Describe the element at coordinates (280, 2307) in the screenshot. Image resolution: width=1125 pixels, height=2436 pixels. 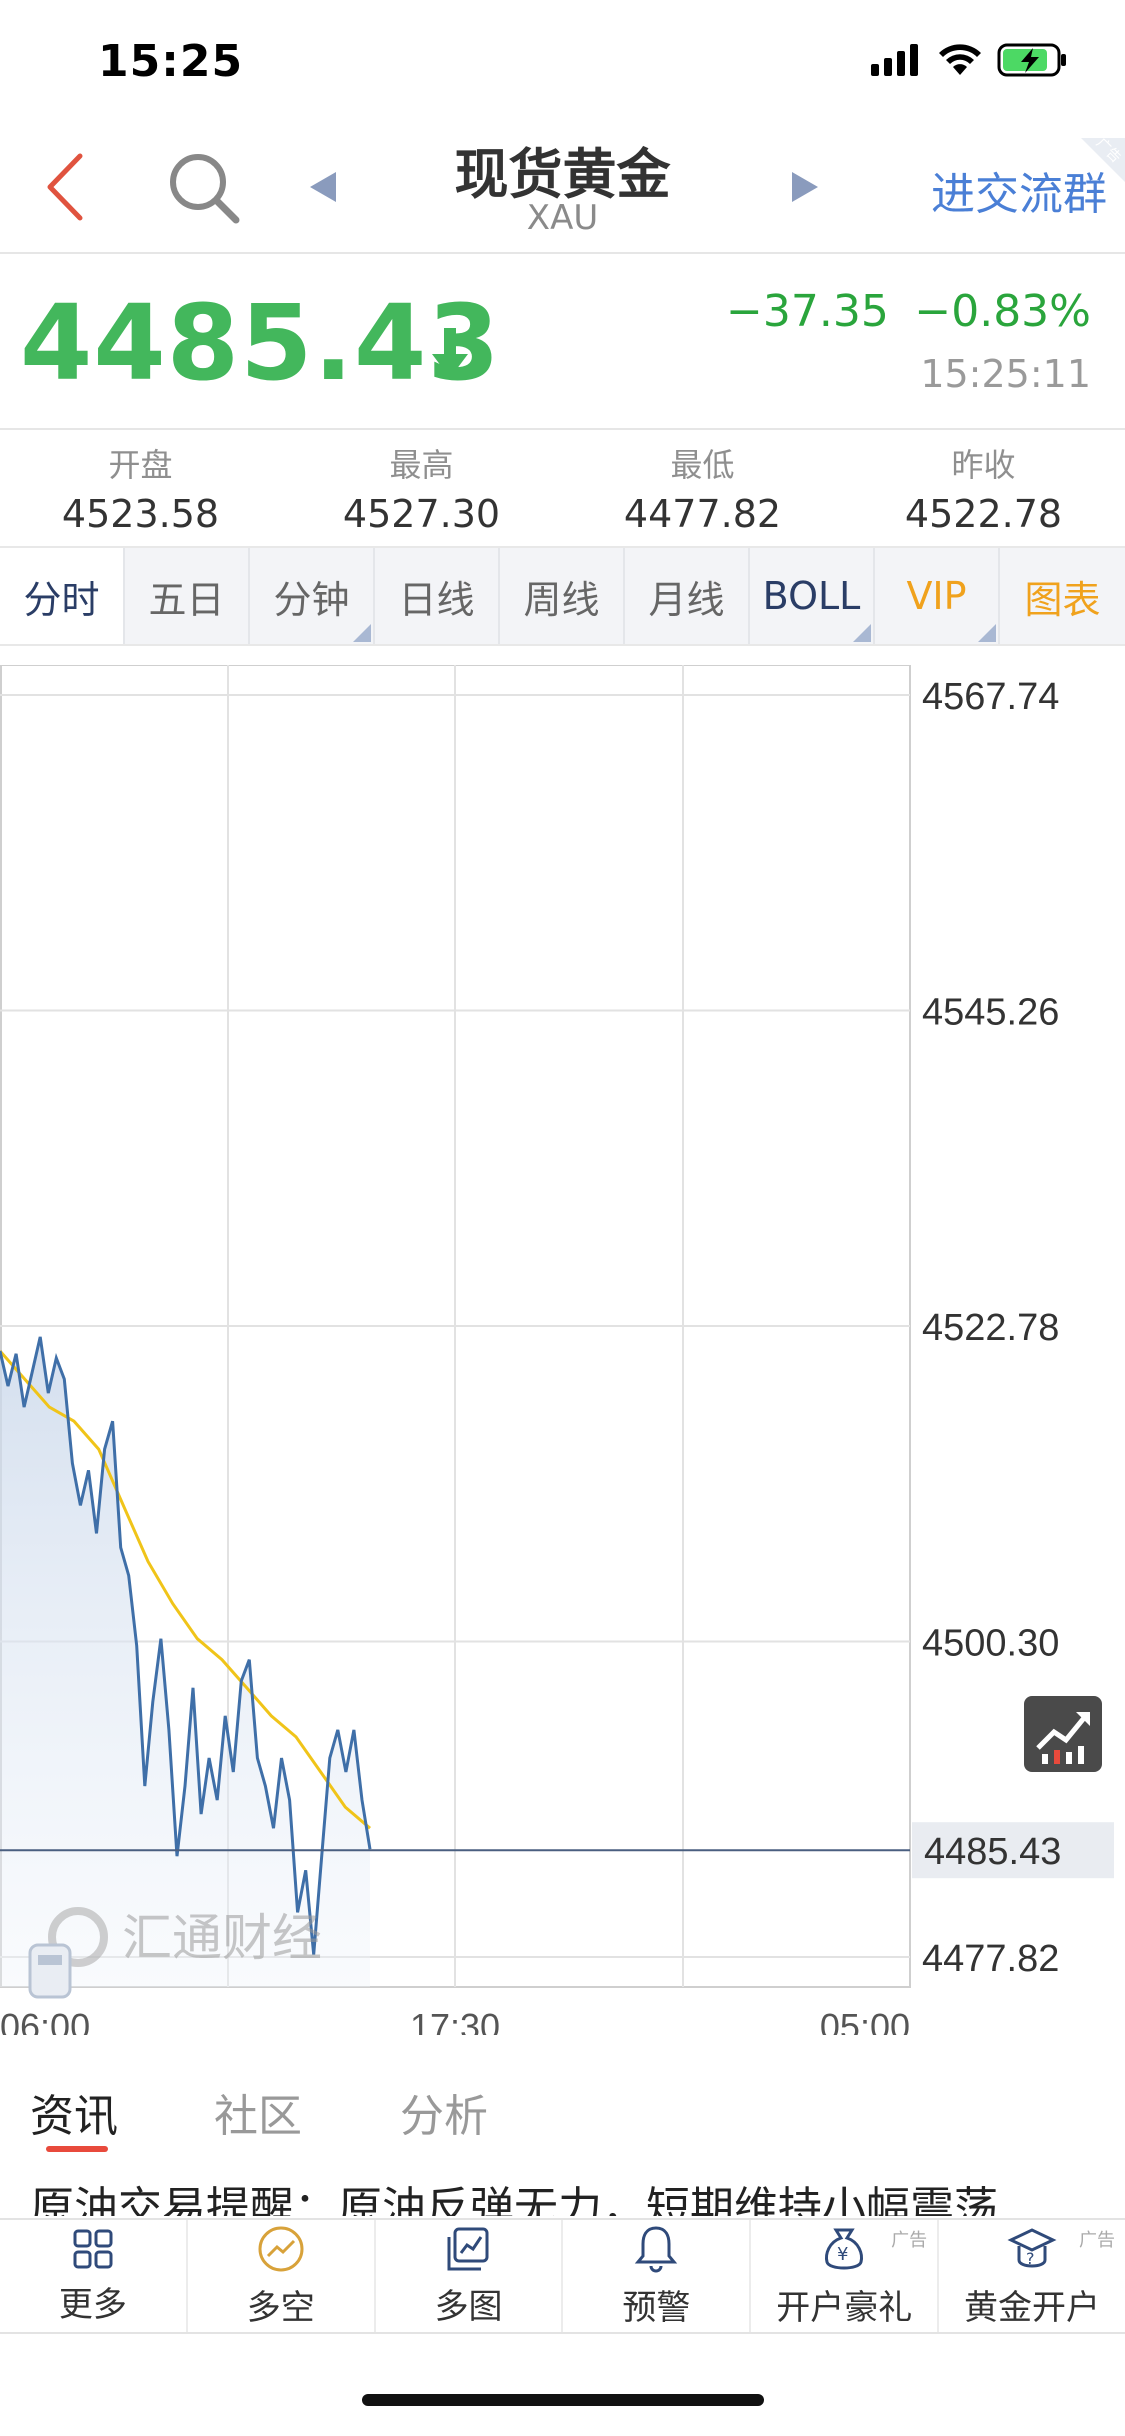
I see `long-short-label: 多空` at that location.